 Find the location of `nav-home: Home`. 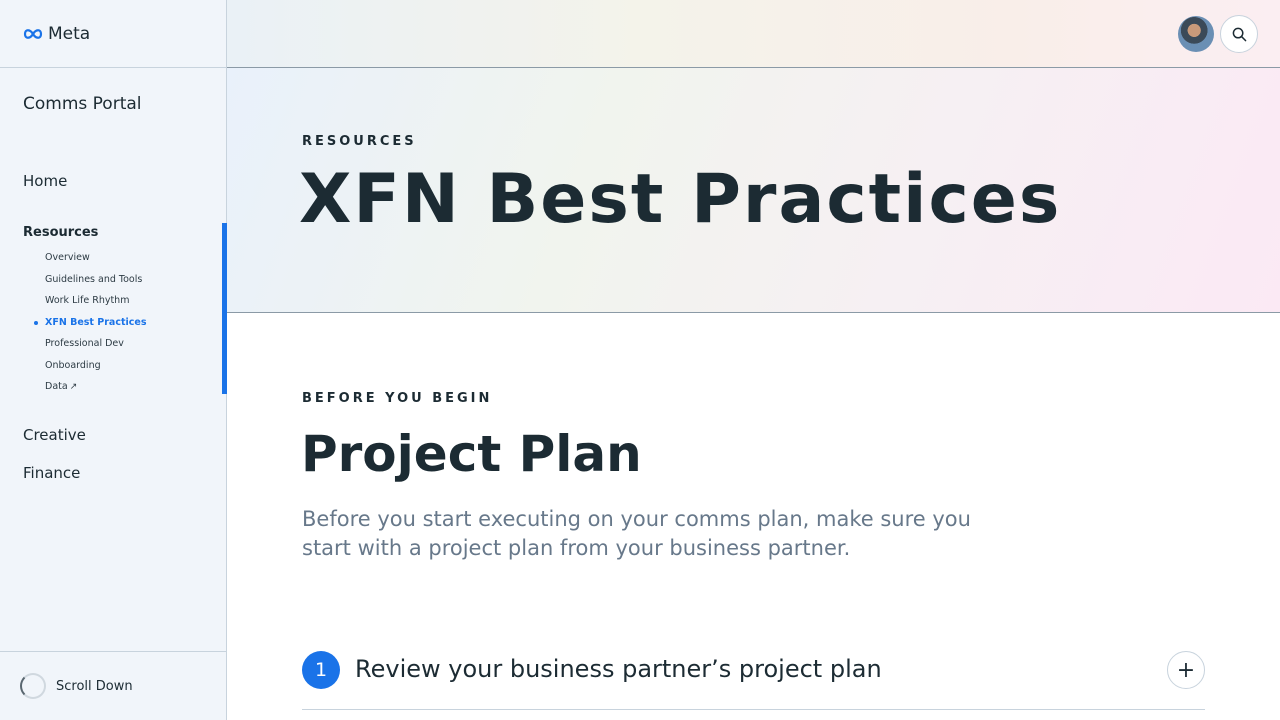

nav-home: Home is located at coordinates (45, 181).